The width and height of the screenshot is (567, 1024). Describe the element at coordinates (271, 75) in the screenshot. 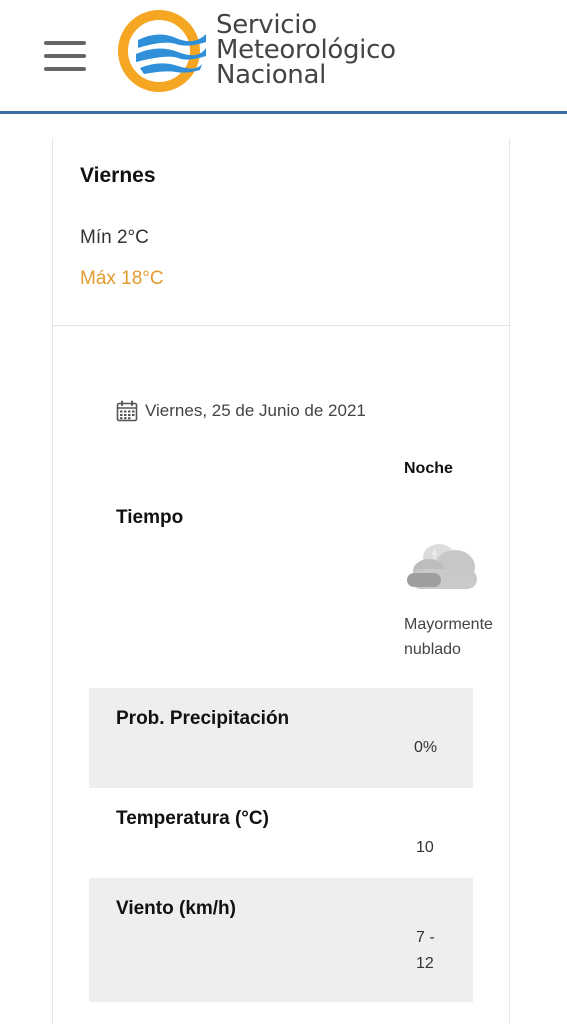

I see `logo-line-3: Nacional` at that location.